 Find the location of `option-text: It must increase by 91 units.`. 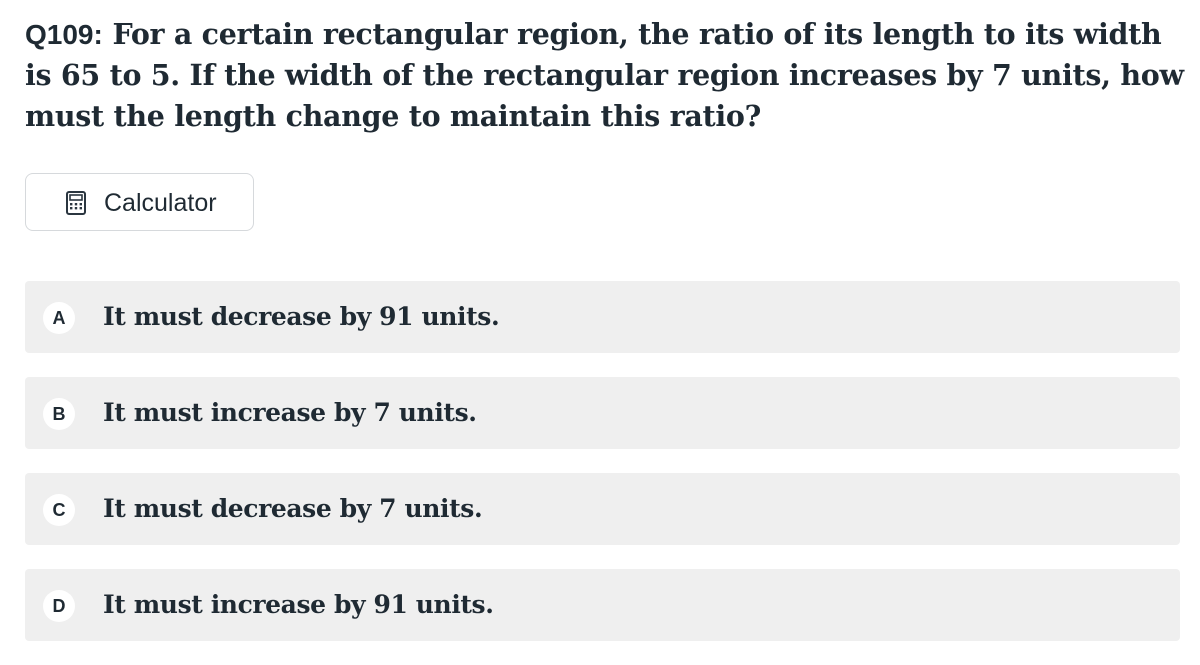

option-text: It must increase by 91 units. is located at coordinates (298, 604).